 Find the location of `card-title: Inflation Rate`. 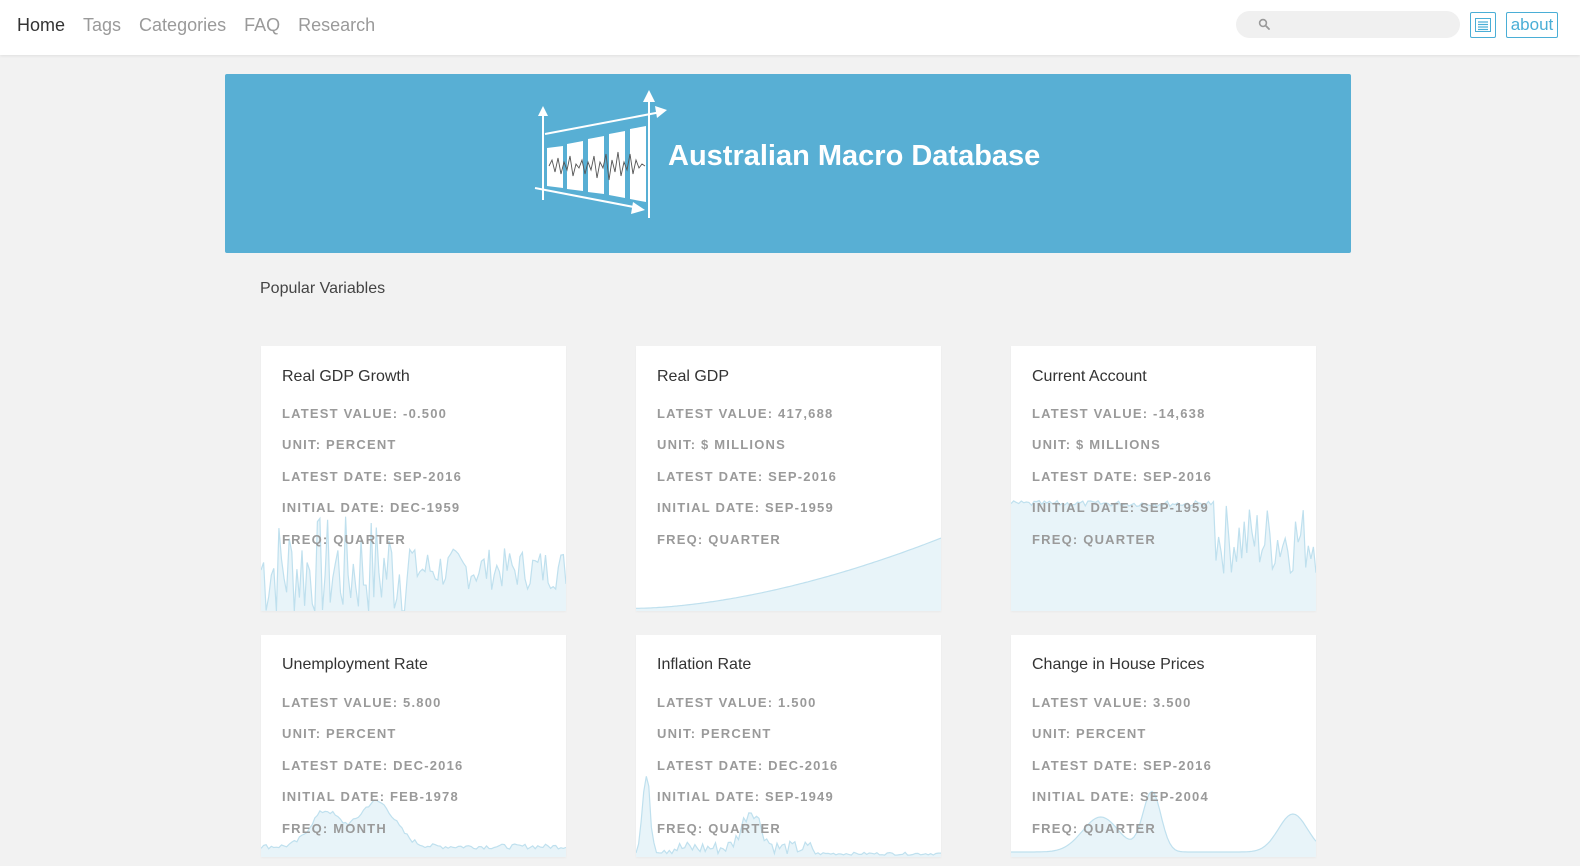

card-title: Inflation Rate is located at coordinates (704, 664).